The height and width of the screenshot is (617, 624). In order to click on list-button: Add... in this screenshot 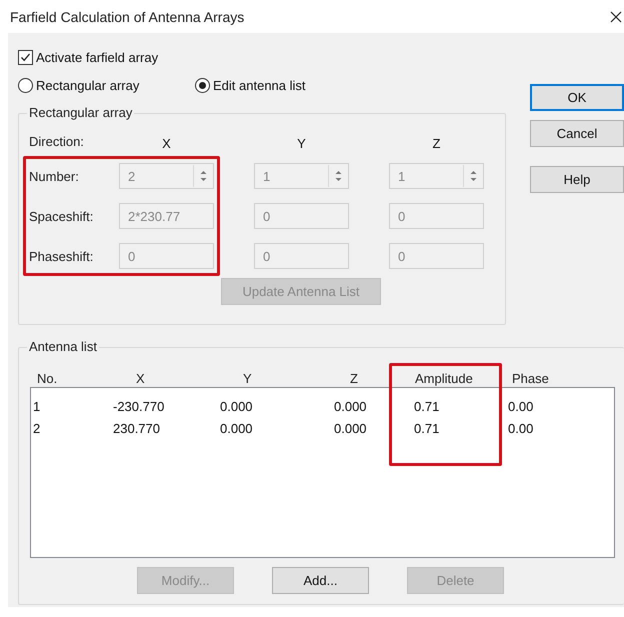, I will do `click(320, 580)`.